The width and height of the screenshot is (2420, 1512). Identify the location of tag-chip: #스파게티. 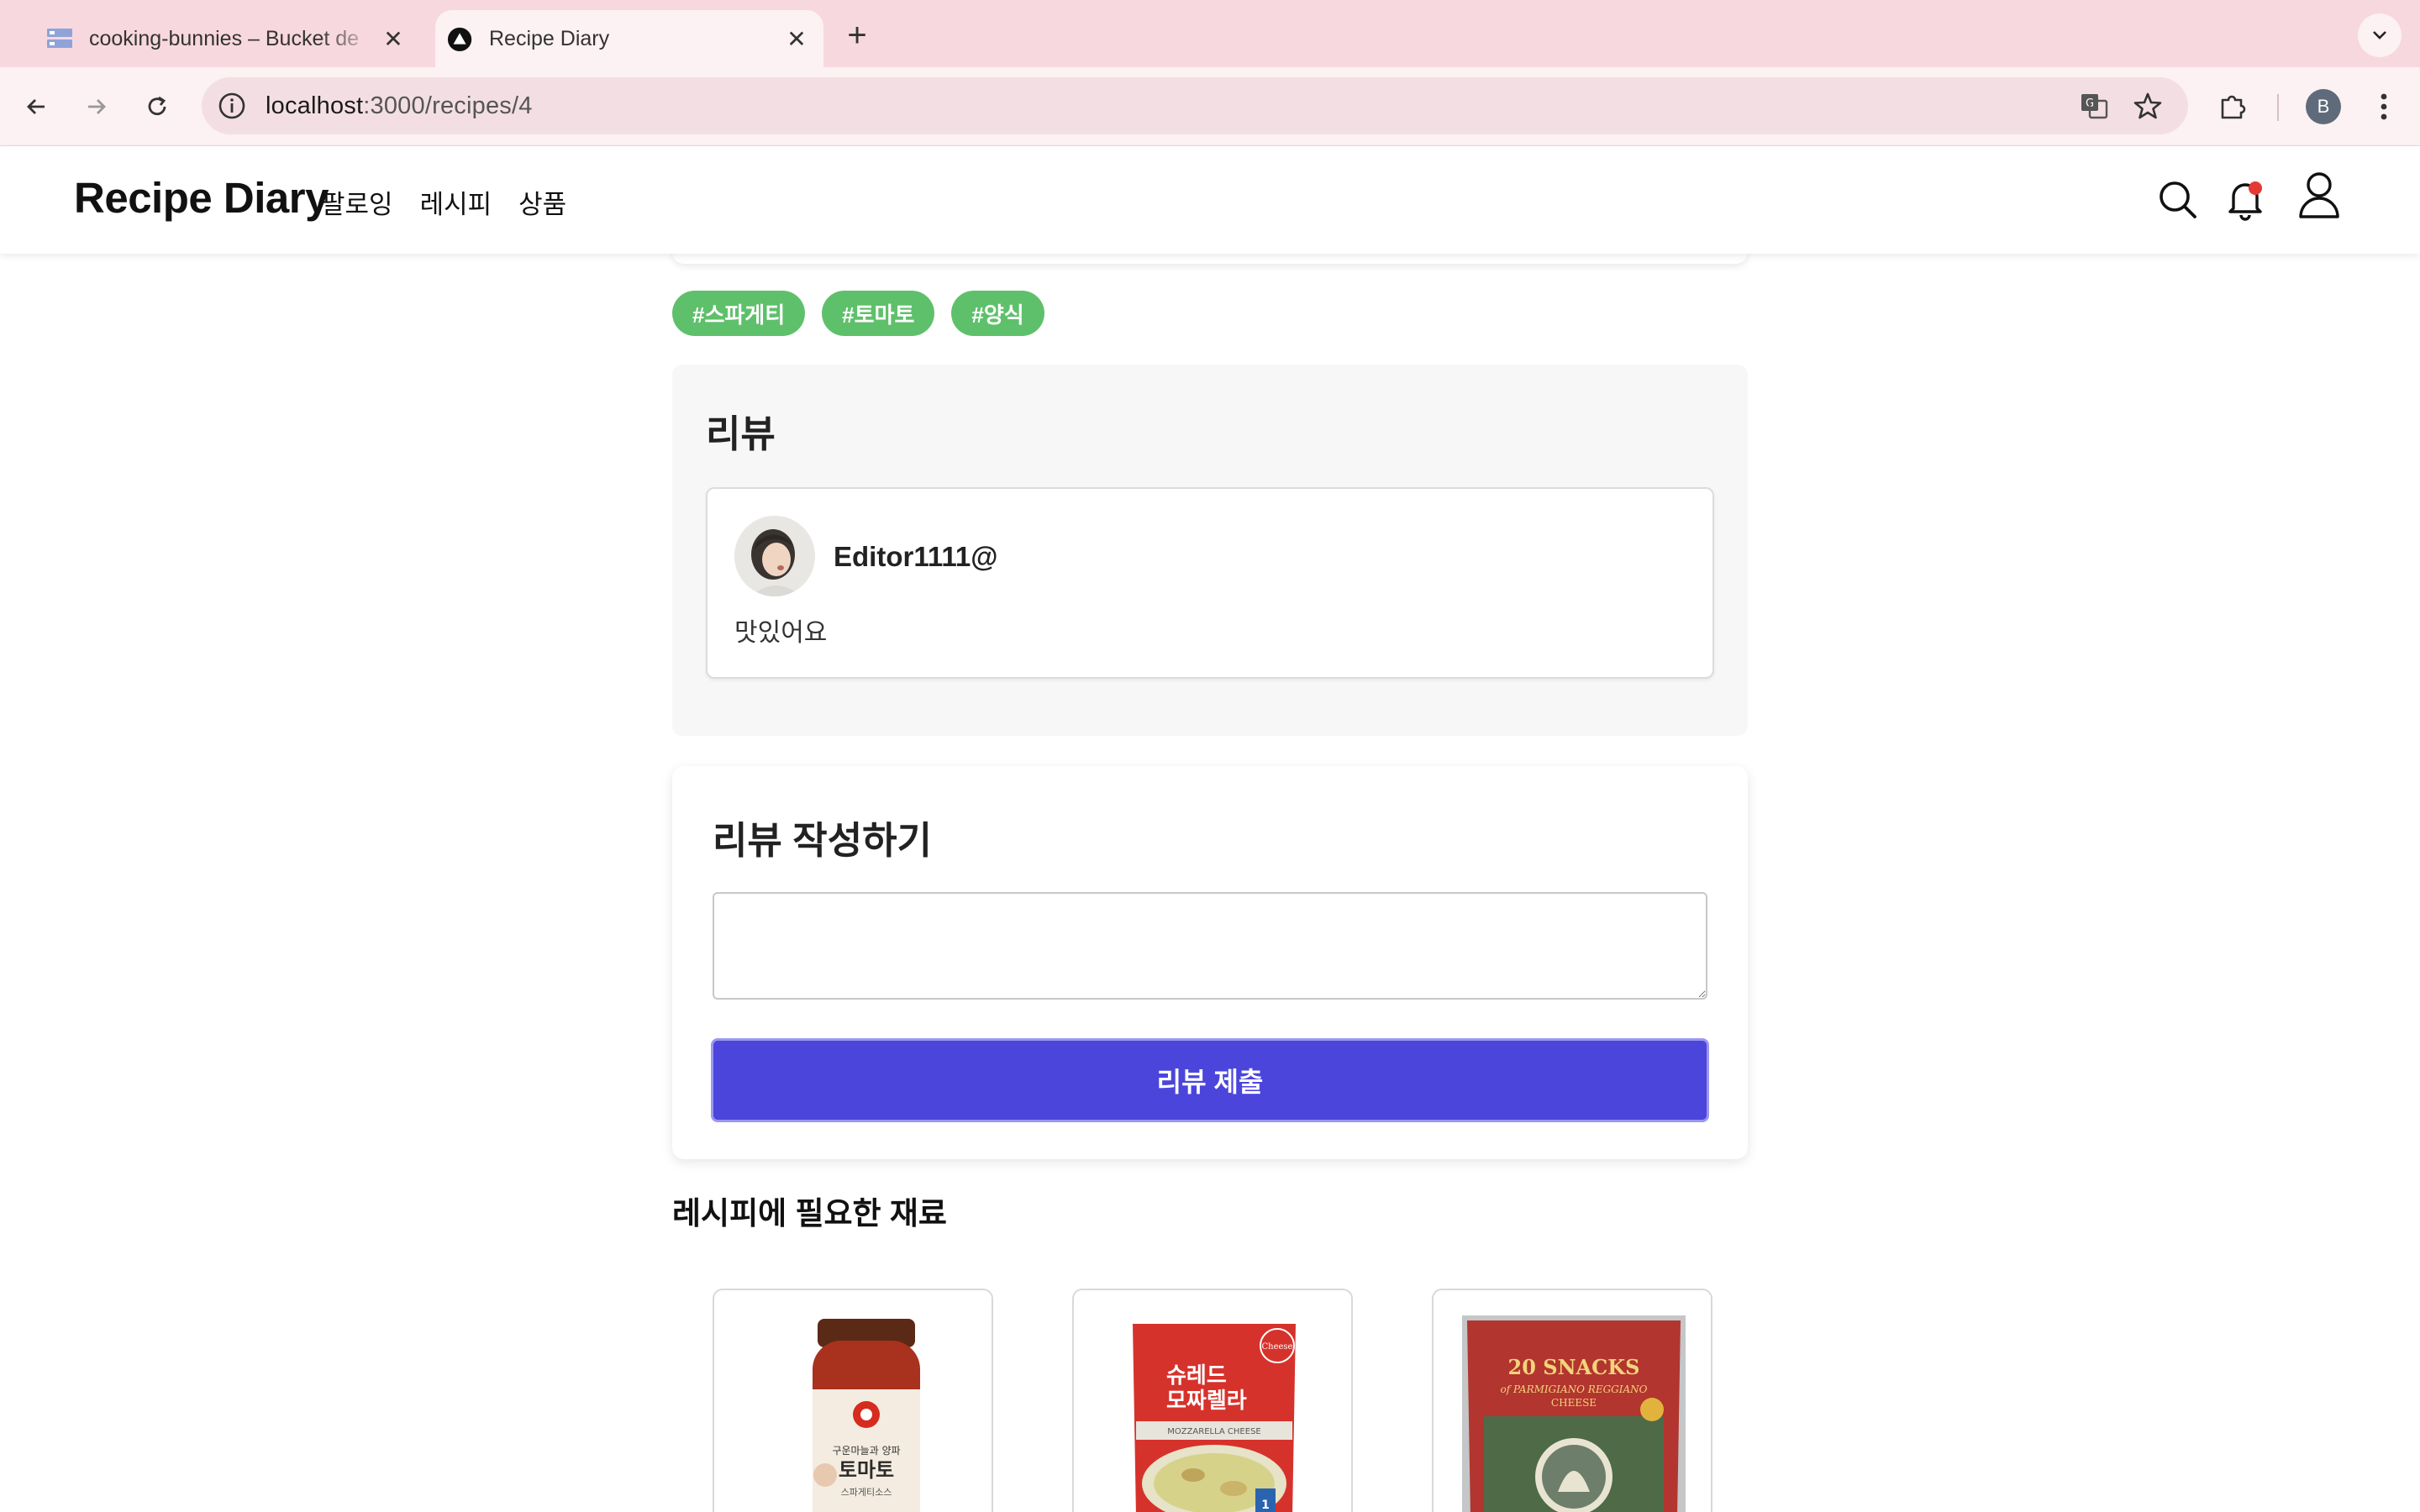
(739, 313).